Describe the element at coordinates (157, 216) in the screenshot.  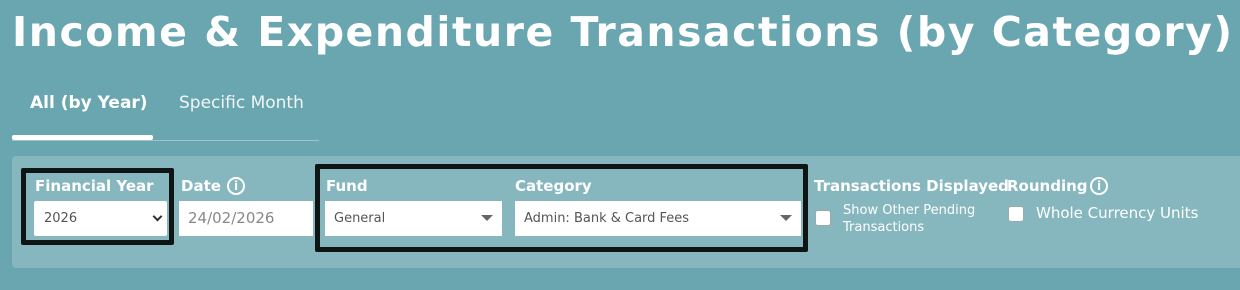
I see `chevron-down-icon` at that location.